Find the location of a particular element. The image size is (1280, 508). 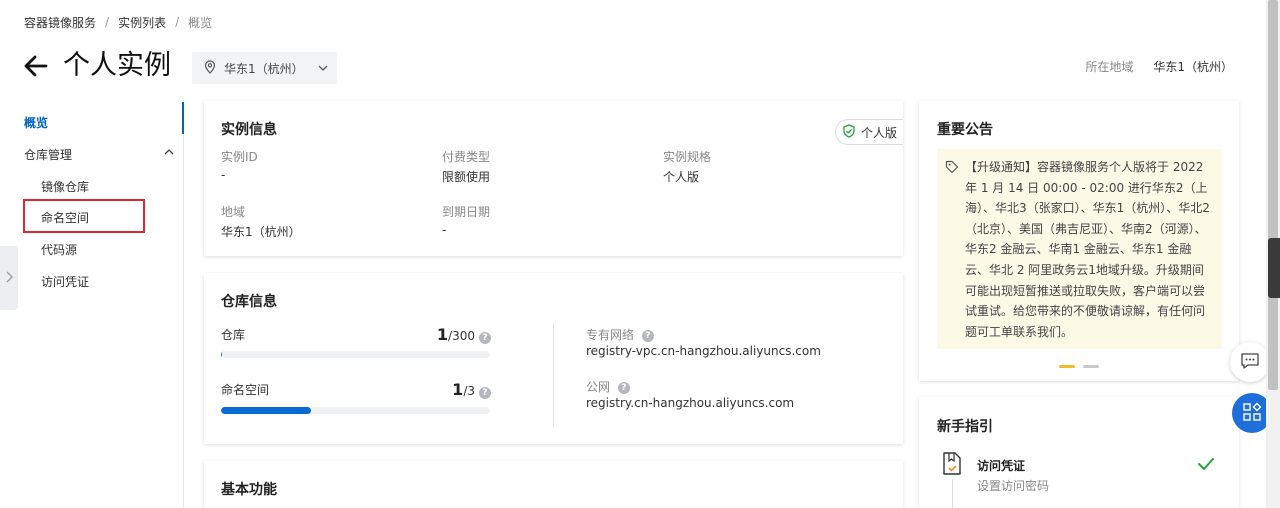

namespace-count: 1 /3 ? is located at coordinates (471, 389).